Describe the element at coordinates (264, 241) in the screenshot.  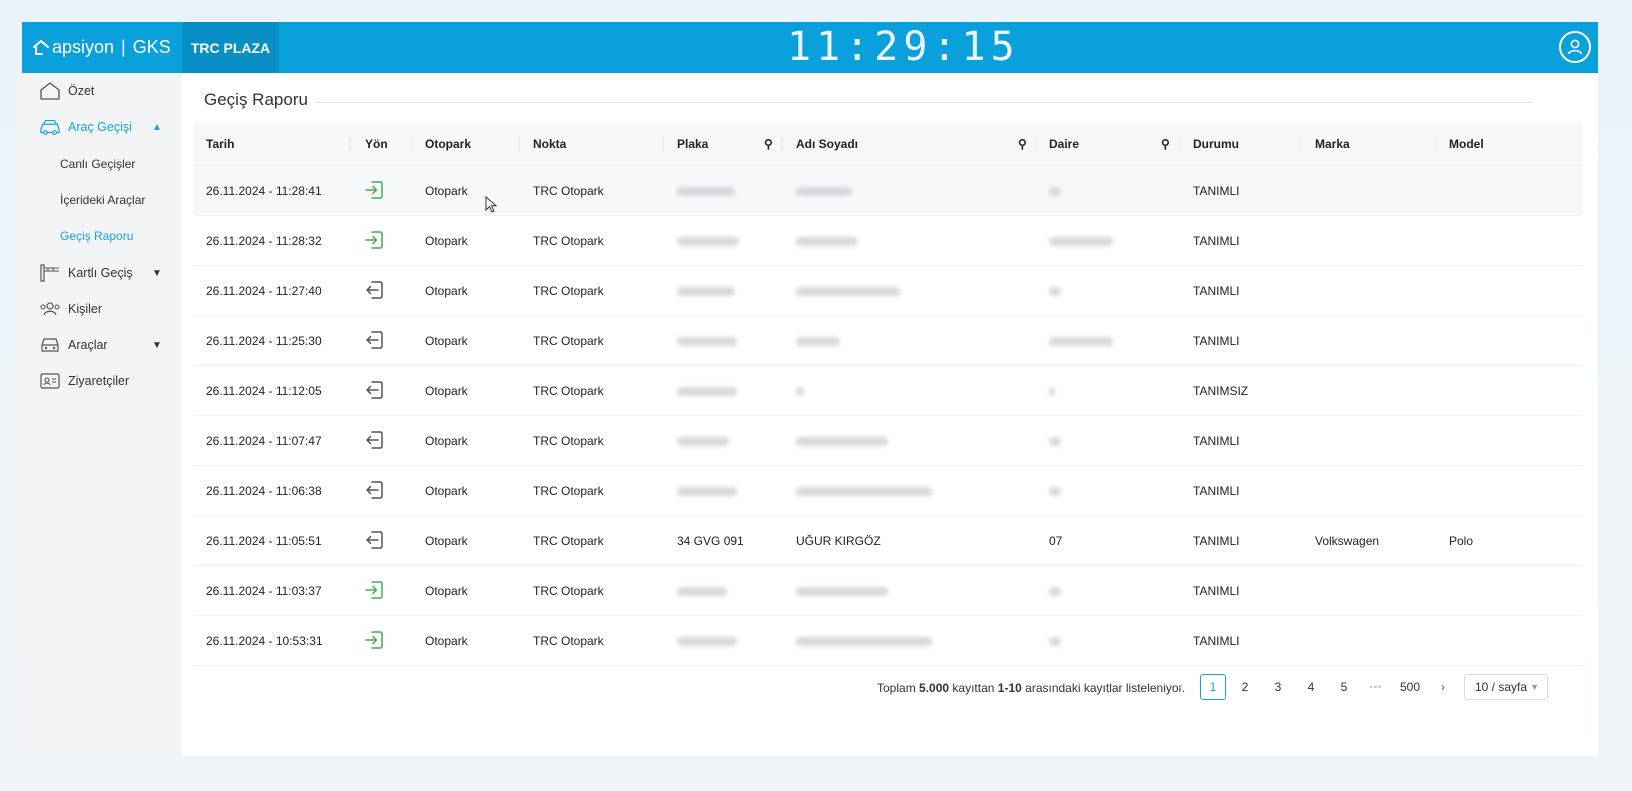
I see `cell-tarih: 26.11.2024 - 11:28:32` at that location.